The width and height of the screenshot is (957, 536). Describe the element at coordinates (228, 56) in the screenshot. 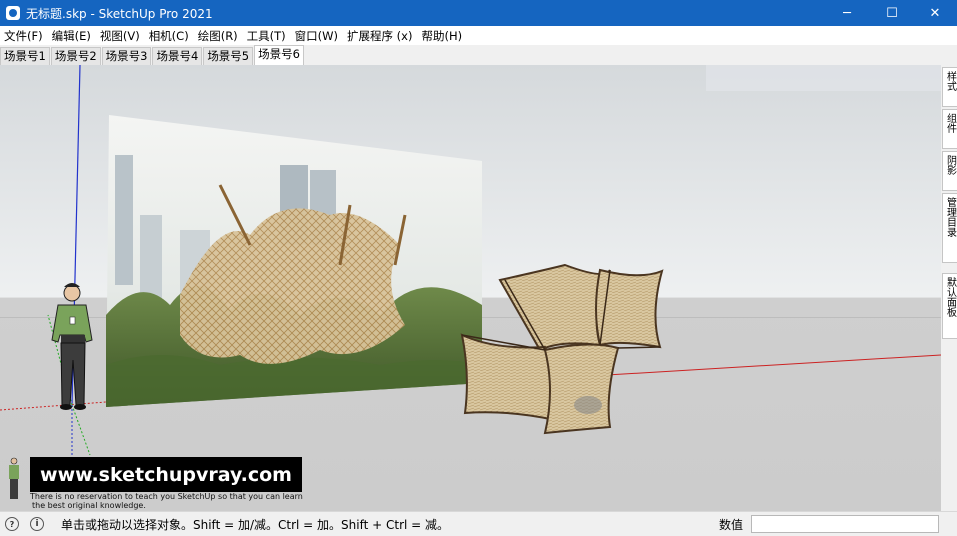

I see `tab-scene-5: 场景号5` at that location.